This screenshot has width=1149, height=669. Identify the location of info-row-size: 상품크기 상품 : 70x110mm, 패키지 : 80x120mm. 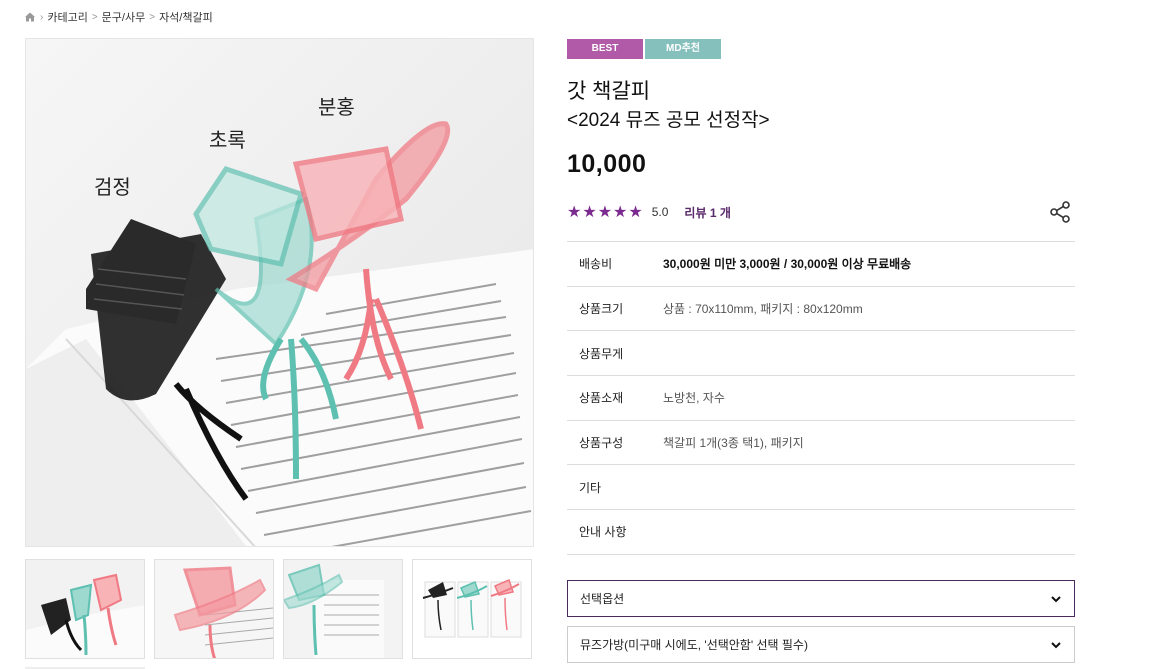
(821, 309).